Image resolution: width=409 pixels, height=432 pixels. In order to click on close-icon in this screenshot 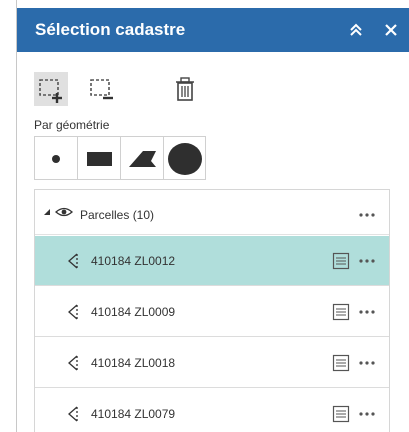, I will do `click(391, 30)`.